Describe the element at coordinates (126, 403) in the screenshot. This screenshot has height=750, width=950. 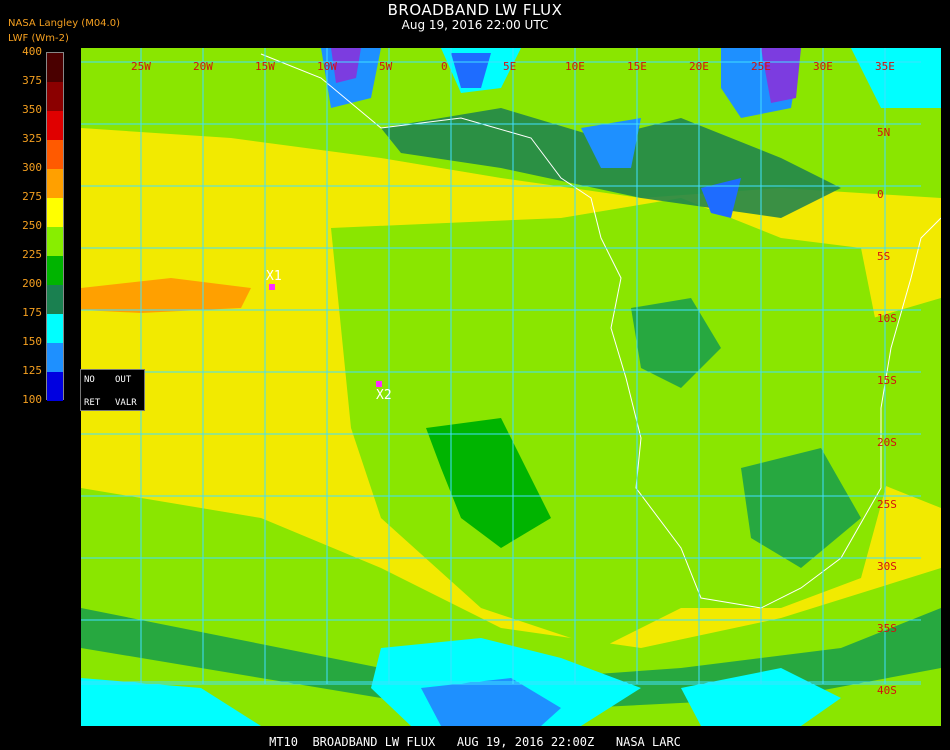
I see `valr-button: VALR` at that location.